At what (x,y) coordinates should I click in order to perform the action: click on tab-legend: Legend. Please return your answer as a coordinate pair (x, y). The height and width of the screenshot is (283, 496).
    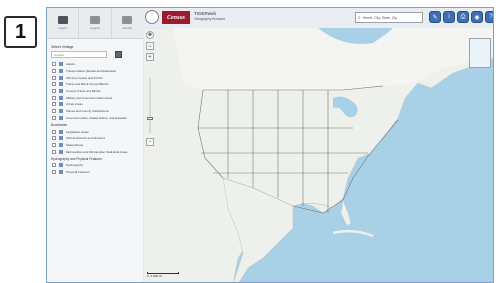
    Looking at the image, I should click on (95, 23).